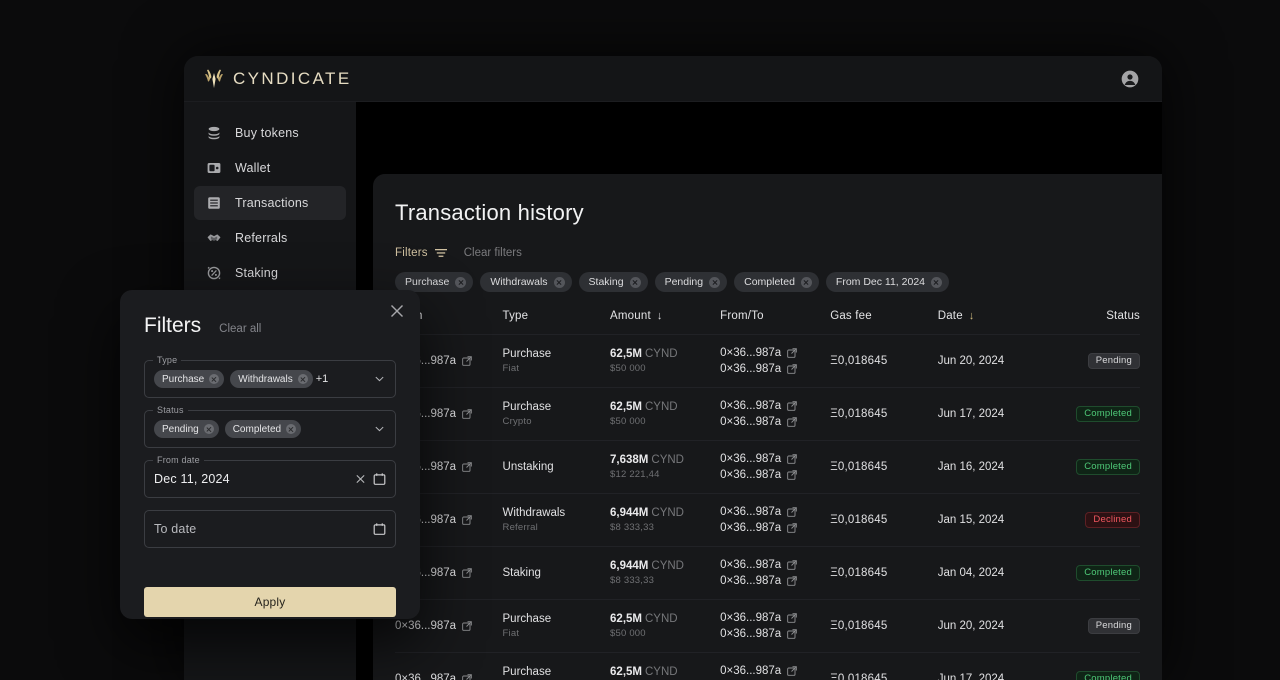 The image size is (1280, 680). What do you see at coordinates (180, 429) in the screenshot?
I see `selected-option-label: Pending` at bounding box center [180, 429].